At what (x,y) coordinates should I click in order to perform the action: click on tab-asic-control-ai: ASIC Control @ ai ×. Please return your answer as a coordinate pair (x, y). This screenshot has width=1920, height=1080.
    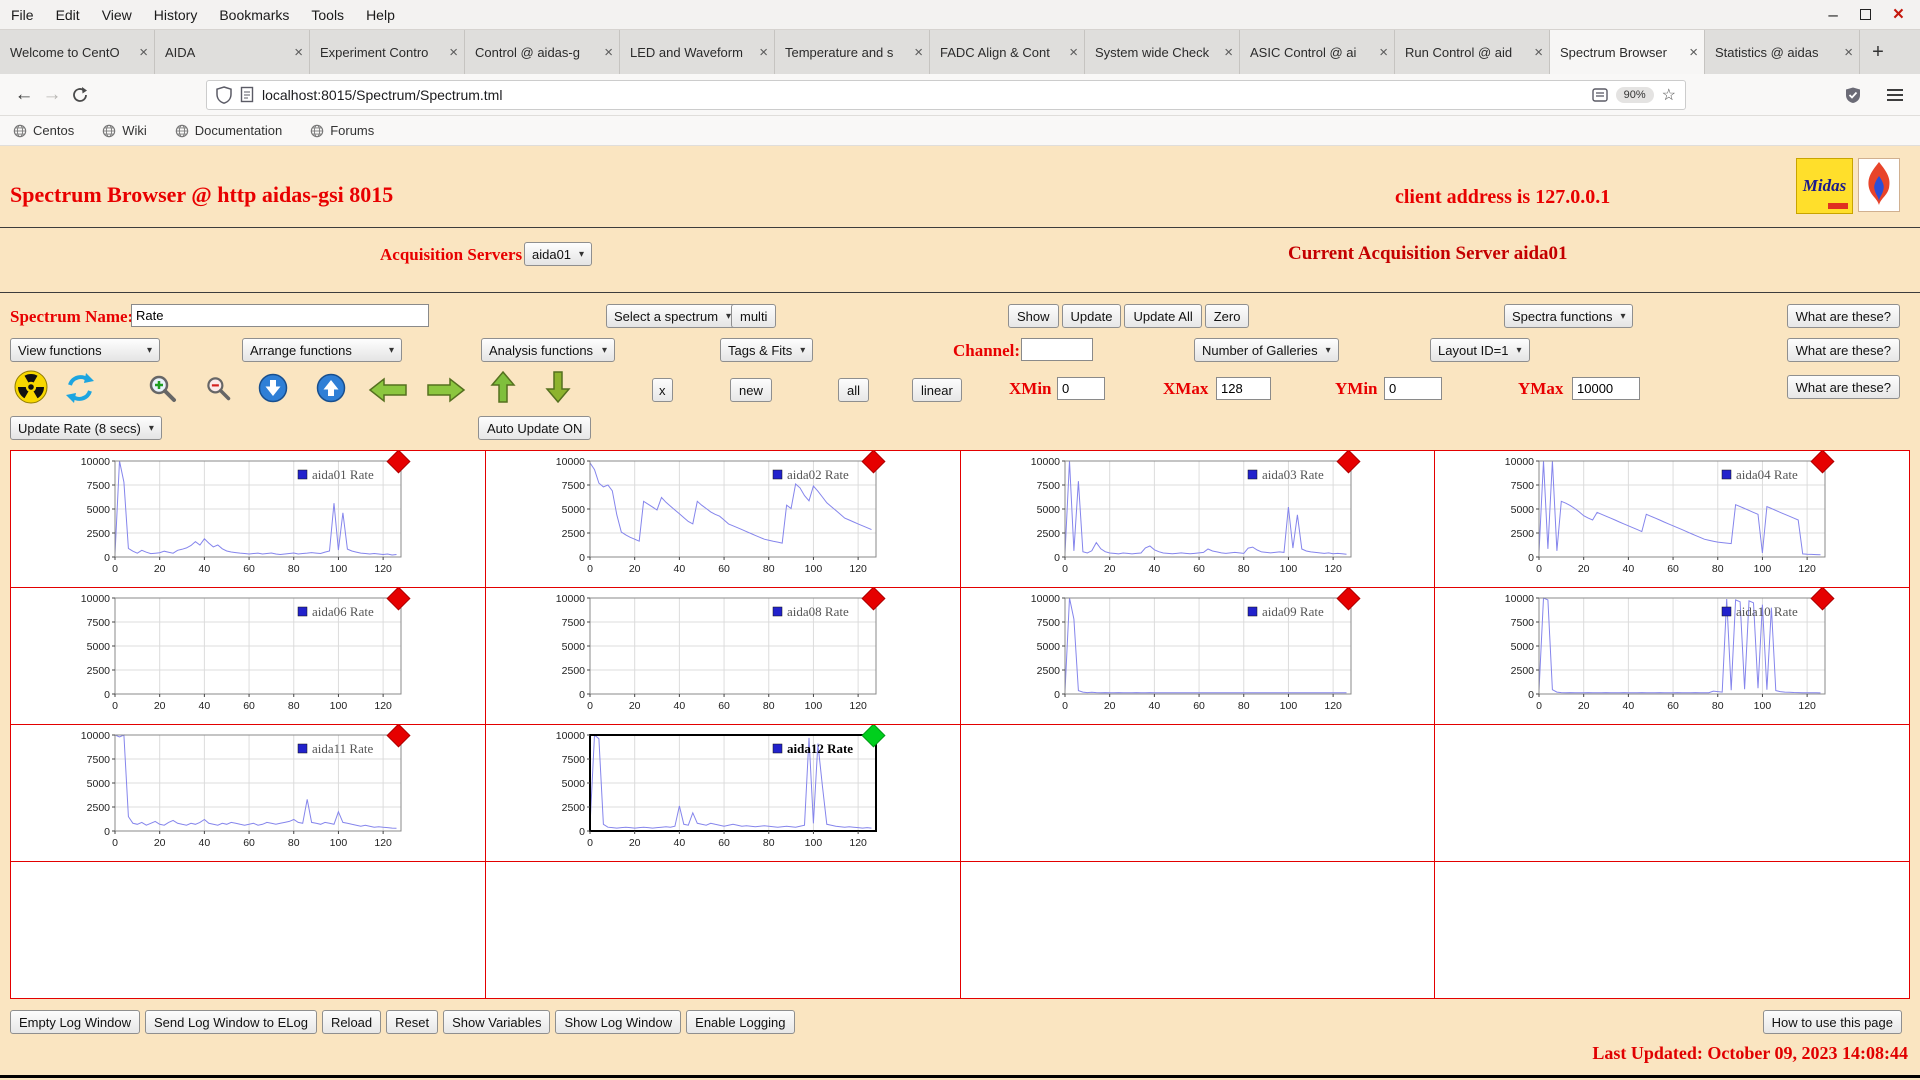
    Looking at the image, I should click on (1317, 52).